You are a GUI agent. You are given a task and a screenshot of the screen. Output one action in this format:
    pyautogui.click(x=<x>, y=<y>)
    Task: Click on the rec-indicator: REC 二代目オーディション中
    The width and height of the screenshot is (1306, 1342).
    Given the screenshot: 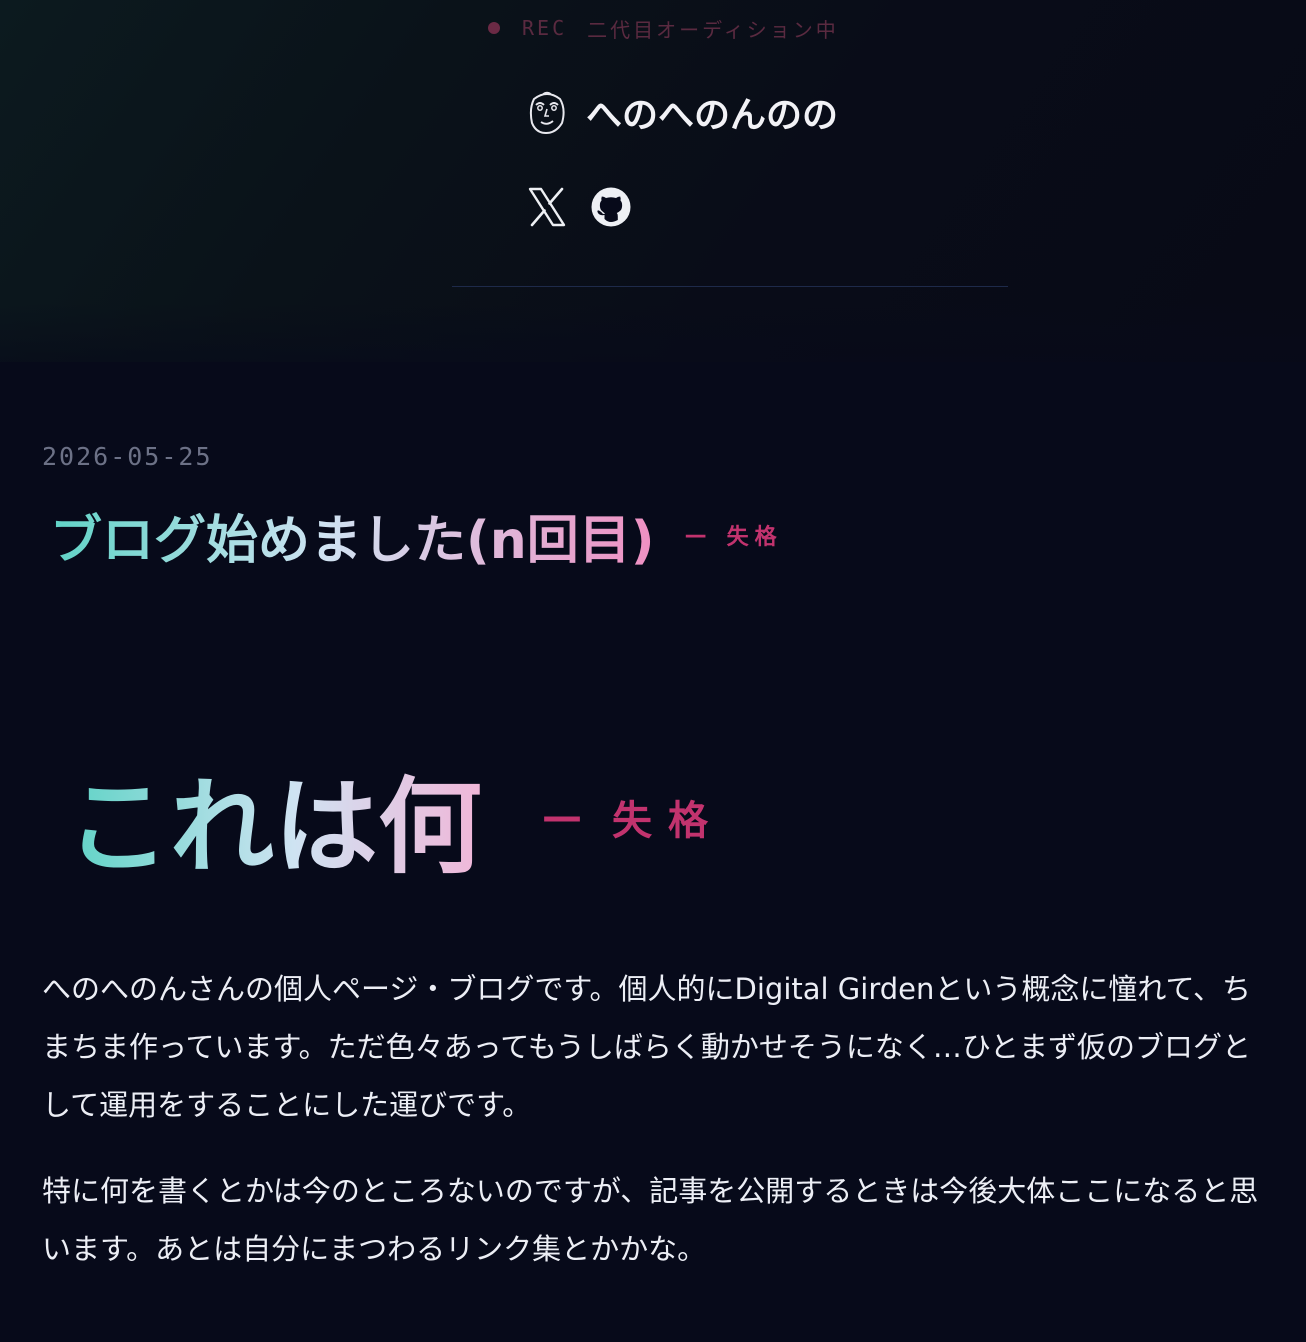 What is the action you would take?
    pyautogui.click(x=663, y=28)
    